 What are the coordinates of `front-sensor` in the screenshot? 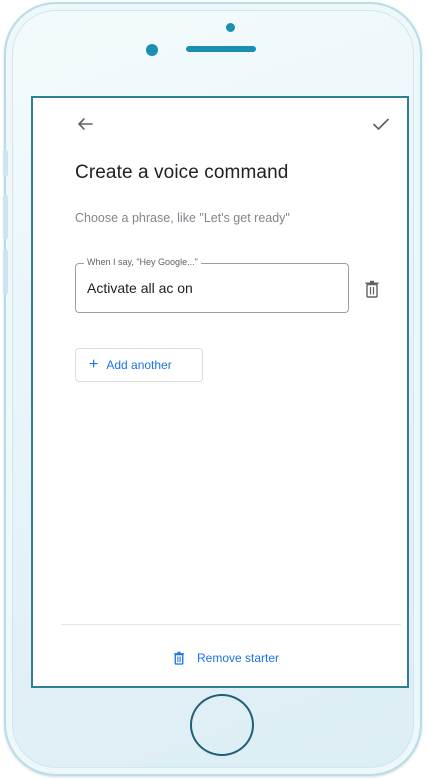 It's located at (230, 27).